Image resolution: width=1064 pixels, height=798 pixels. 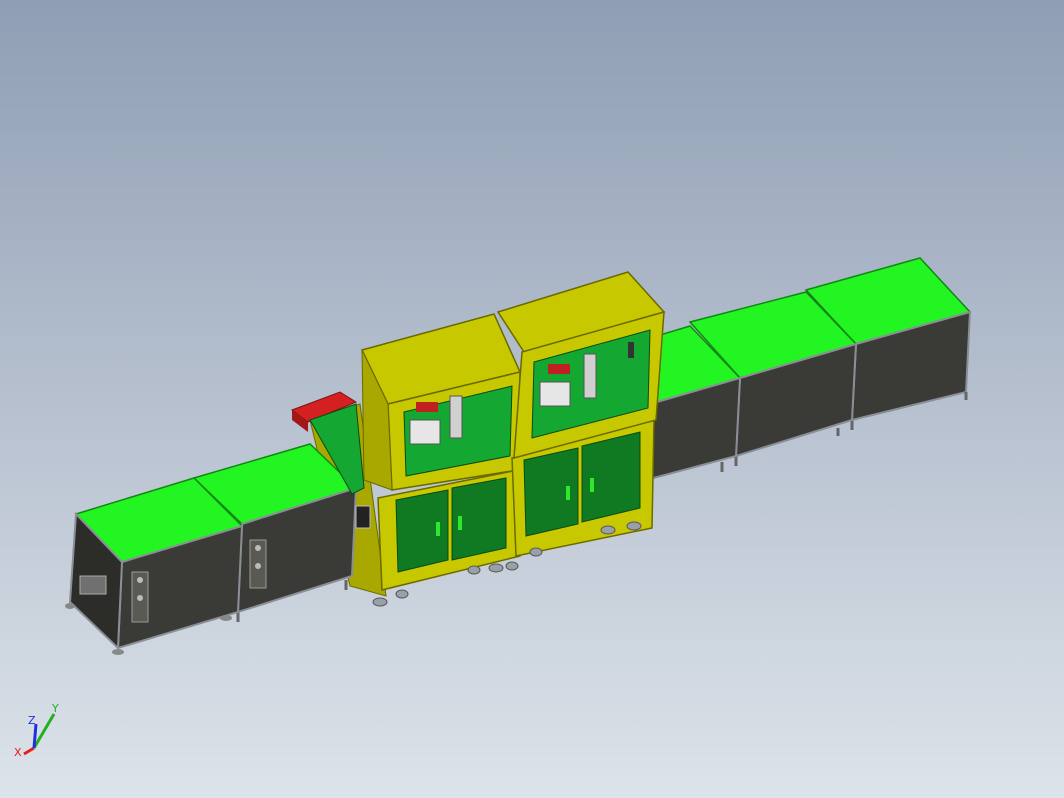 I want to click on yellow-station-right, so click(x=581, y=414).